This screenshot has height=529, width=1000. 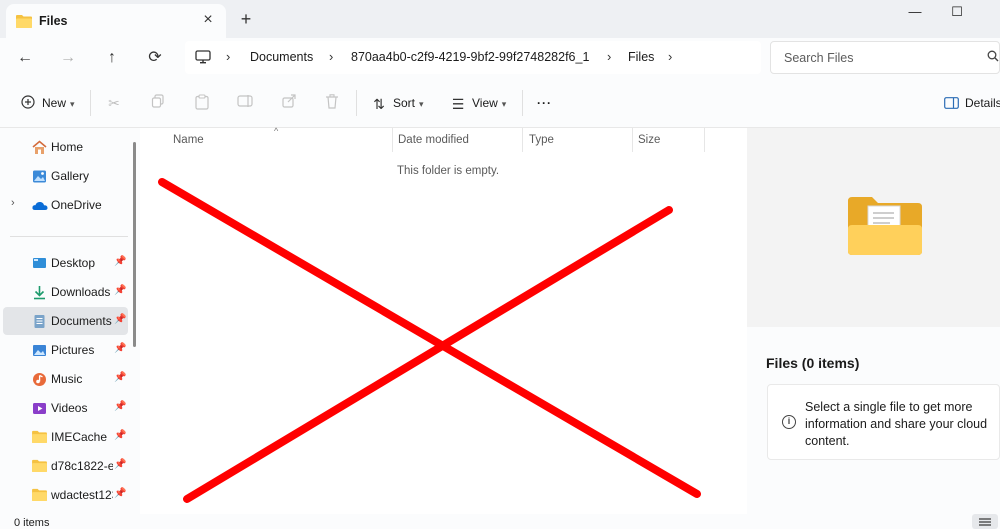 I want to click on documents-icon, so click(x=39, y=321).